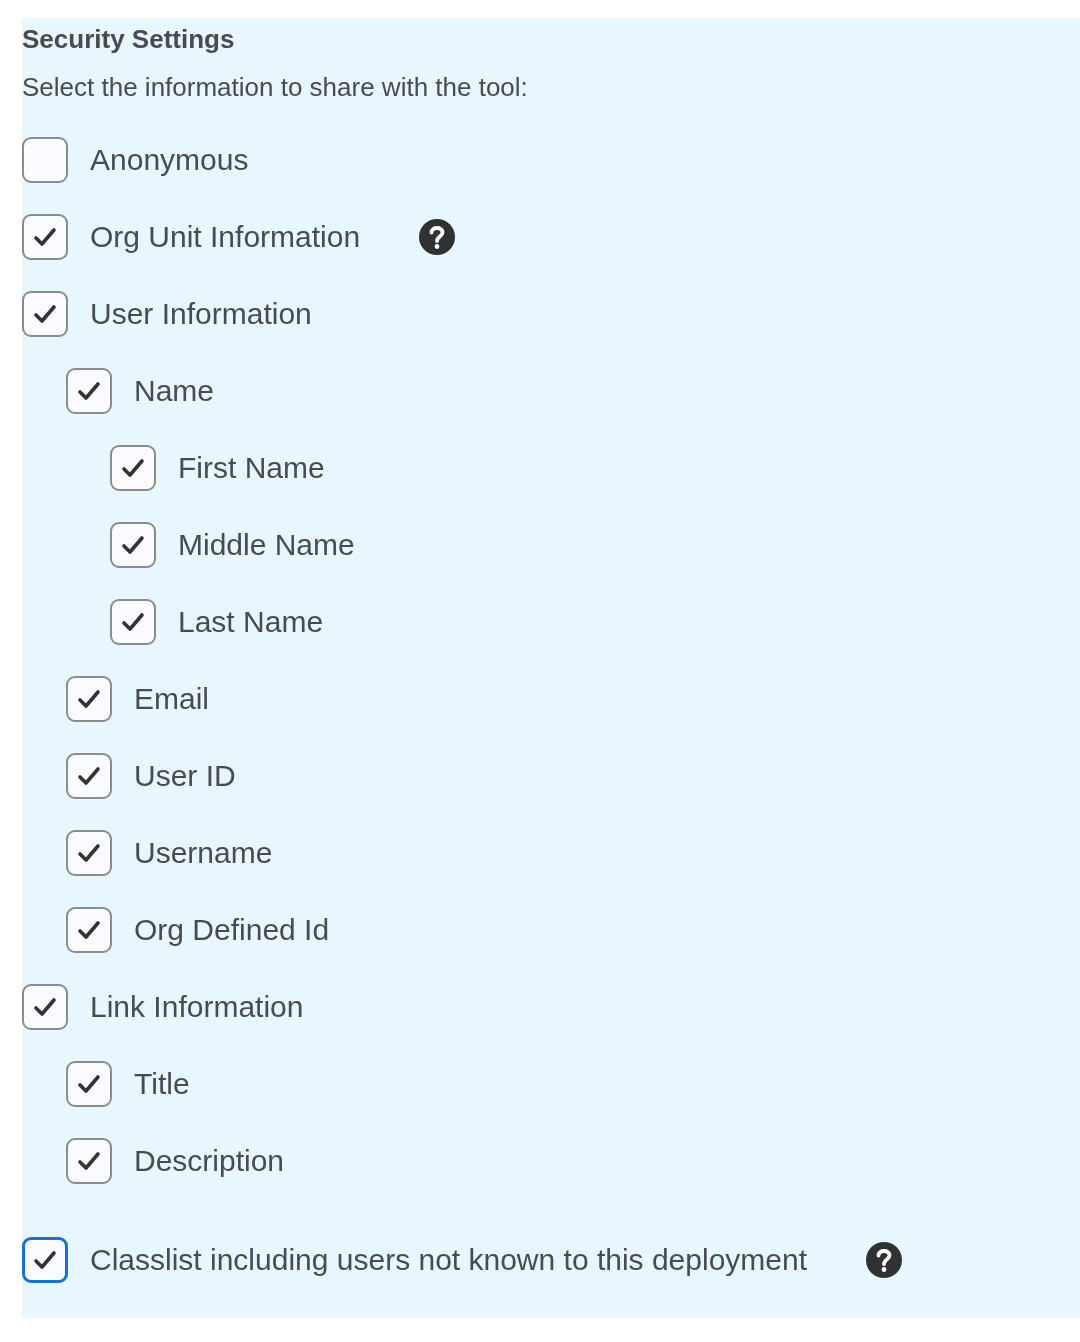 This screenshot has width=1080, height=1342. Describe the element at coordinates (275, 87) in the screenshot. I see `instruction-text: Select the information to share with the tool:` at that location.